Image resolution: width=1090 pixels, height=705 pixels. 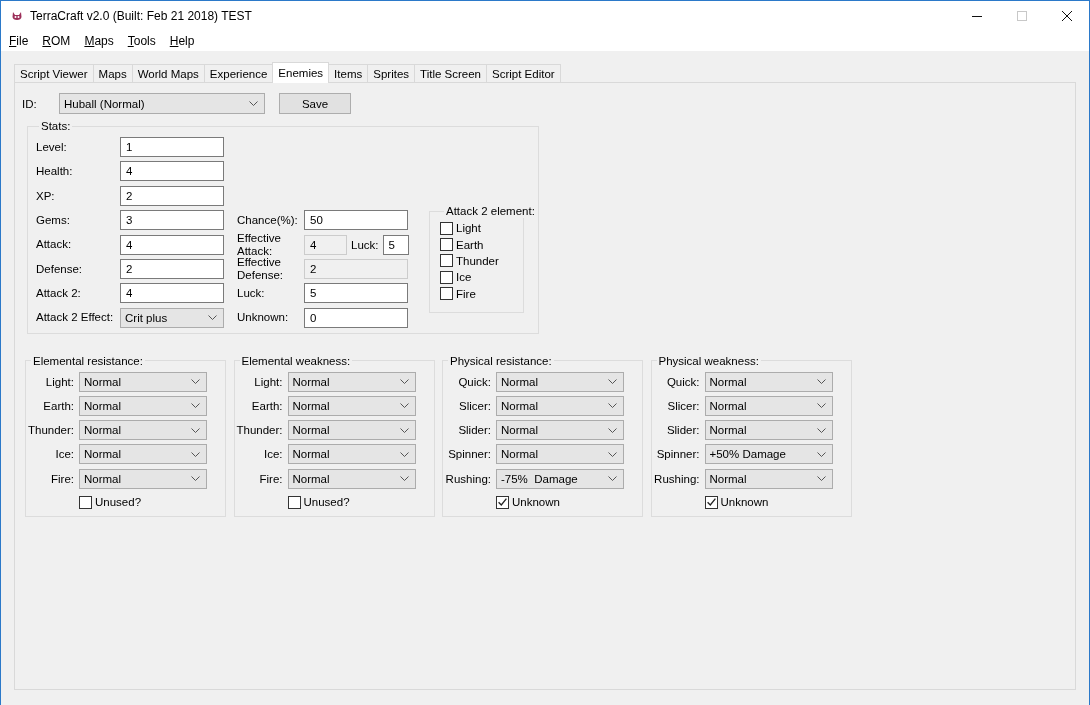 I want to click on menu-item: Tools, so click(x=141, y=41).